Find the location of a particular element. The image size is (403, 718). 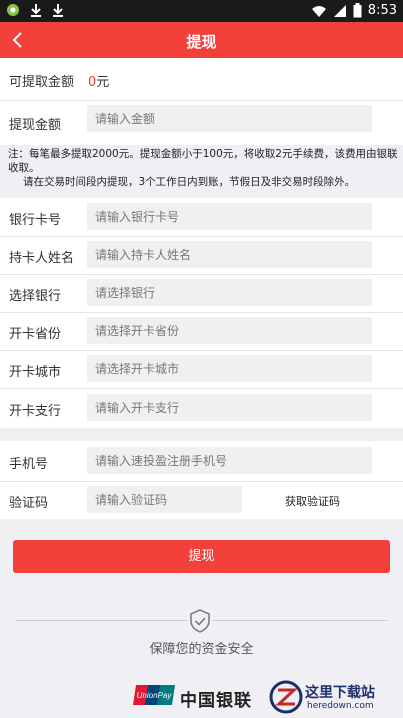

holder-name-row: 持卡人姓名 is located at coordinates (201, 255).